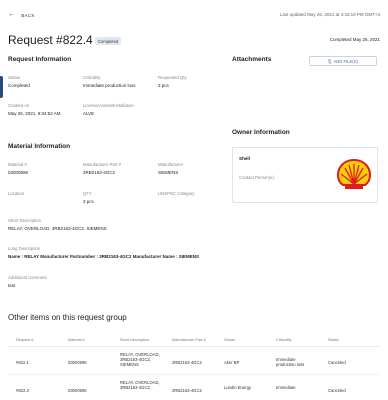 The width and height of the screenshot is (388, 400). Describe the element at coordinates (286, 387) in the screenshot. I see `cell-criticality: Immediate` at that location.